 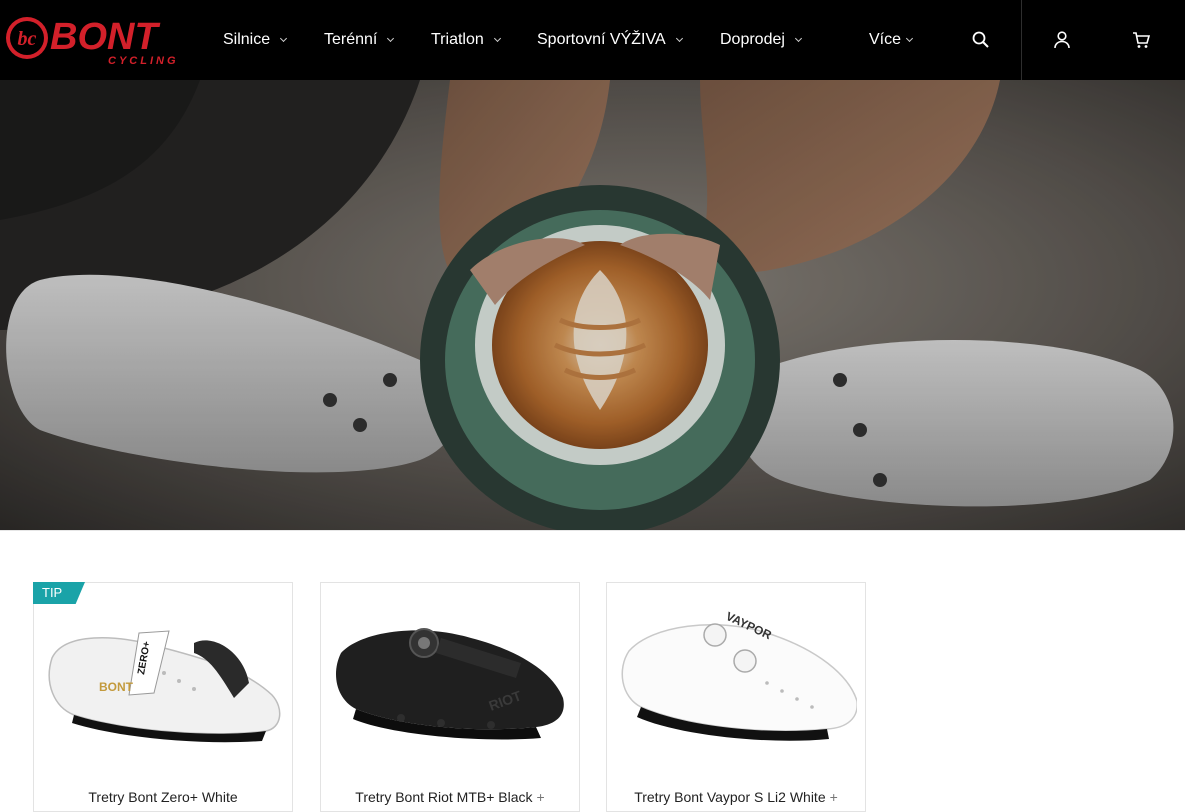 What do you see at coordinates (730, 797) in the screenshot?
I see `product-name-text: Tretry Bont Vaypor S Li2 White` at bounding box center [730, 797].